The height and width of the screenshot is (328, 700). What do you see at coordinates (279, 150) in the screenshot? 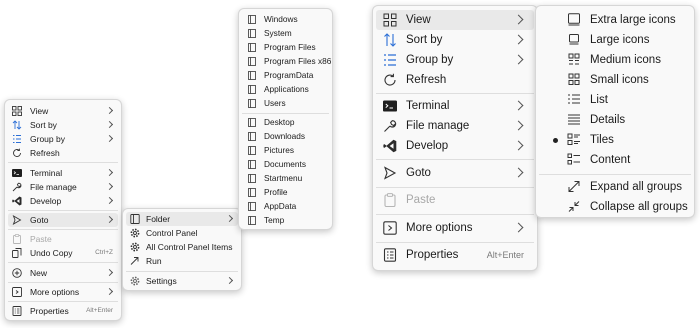
I see `folder-item-label: Pictures` at bounding box center [279, 150].